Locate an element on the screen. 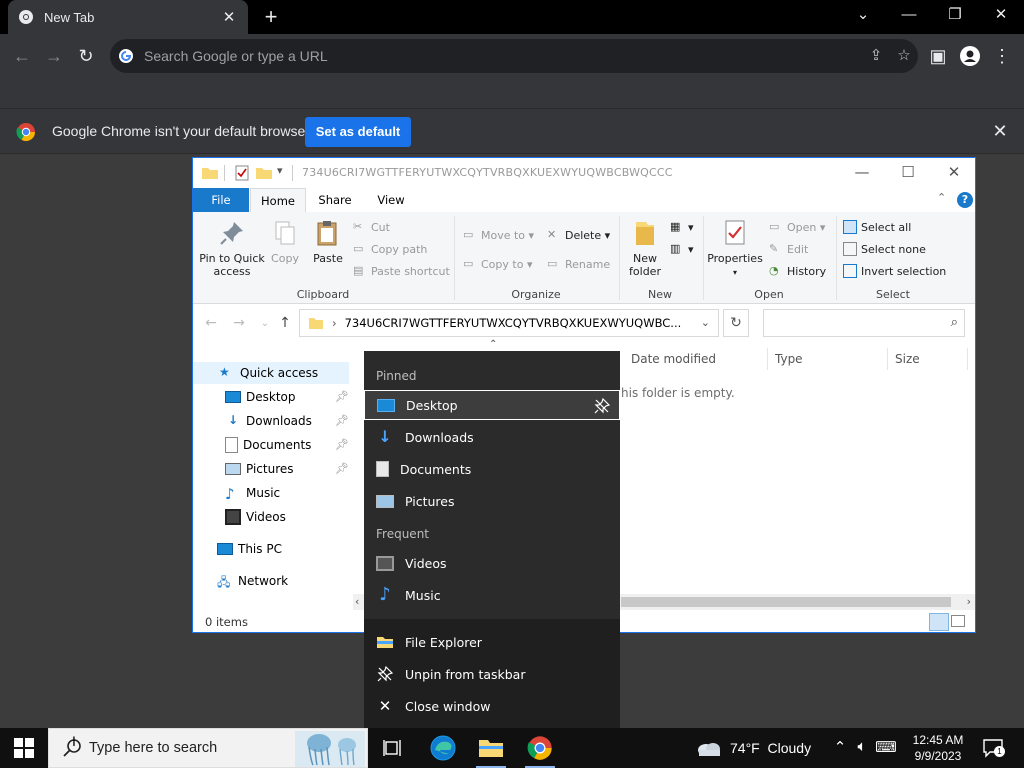 The height and width of the screenshot is (768, 1024). scroll-right-icon: › is located at coordinates (969, 601).